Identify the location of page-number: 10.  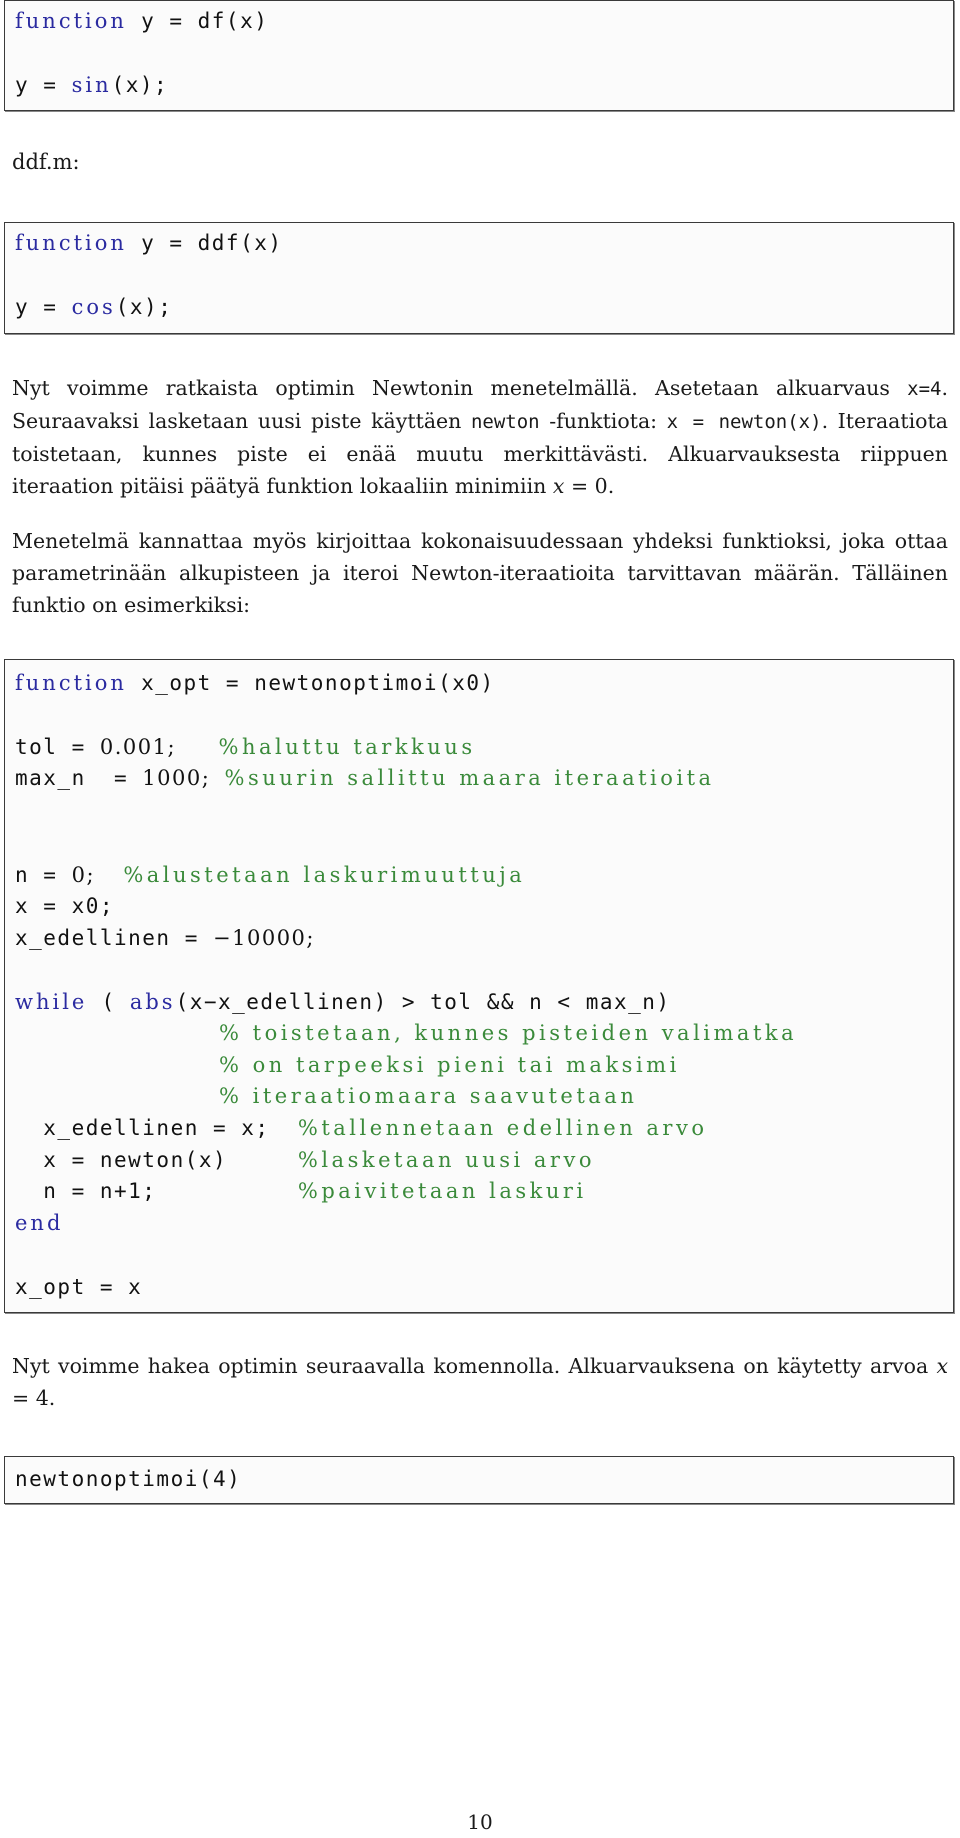
(480, 1822).